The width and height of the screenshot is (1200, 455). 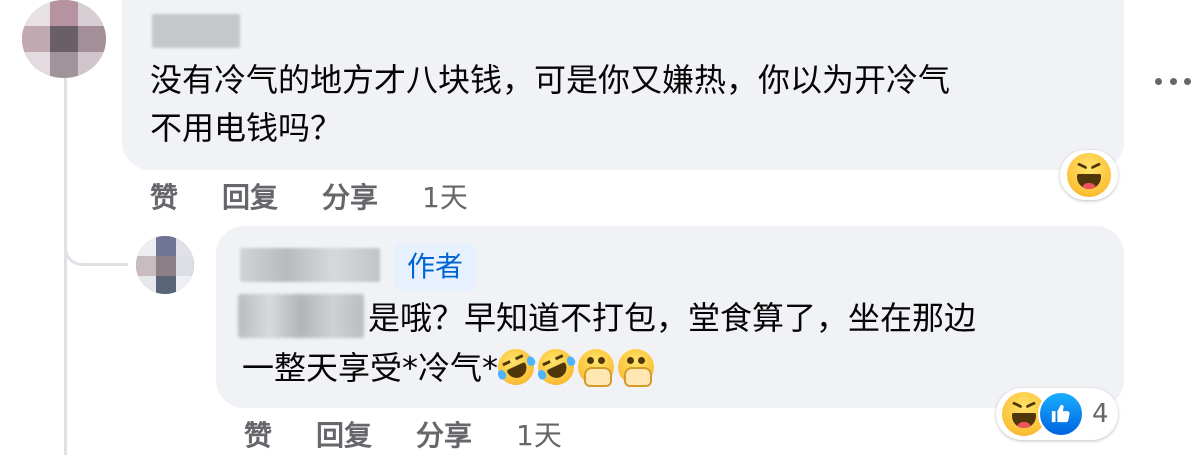 I want to click on author-badge: 作者, so click(x=435, y=267).